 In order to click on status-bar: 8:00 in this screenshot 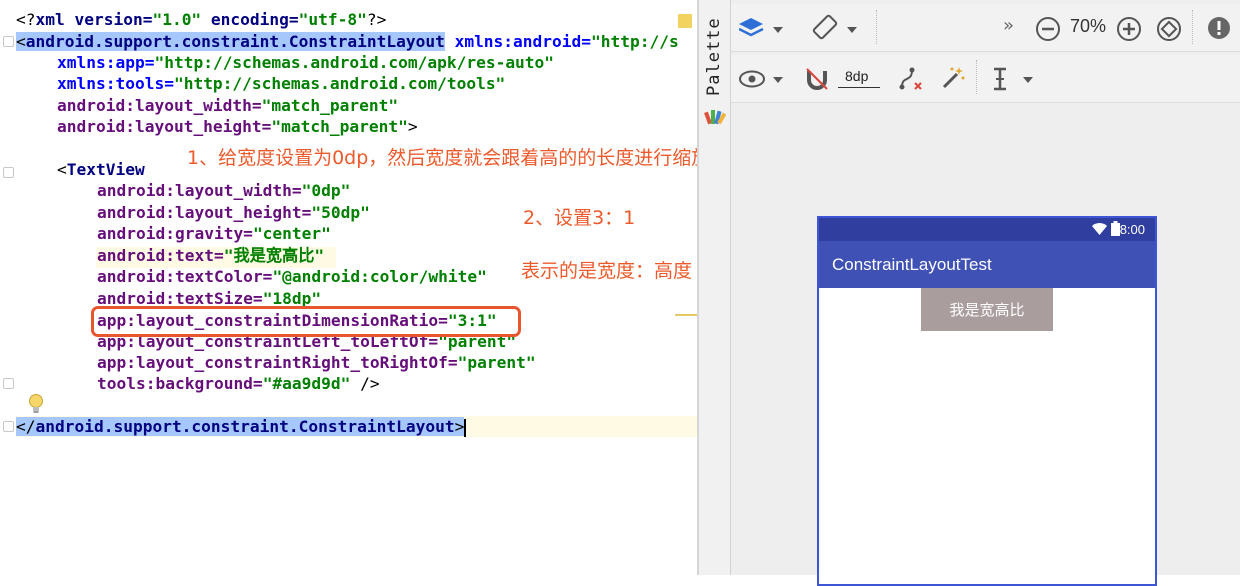, I will do `click(987, 229)`.